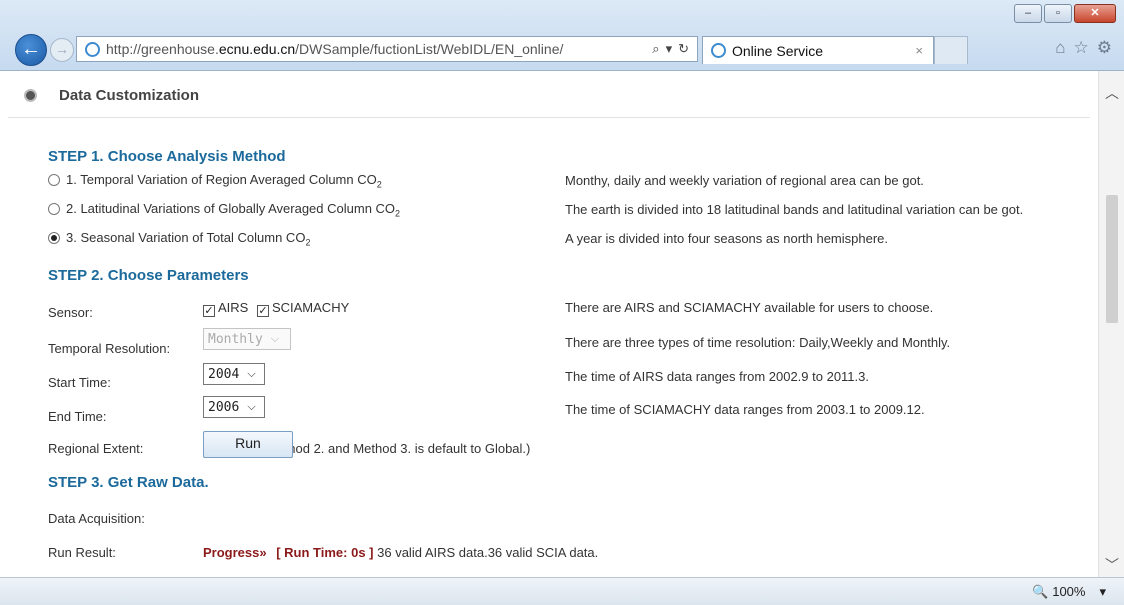 This screenshot has width=1124, height=605. I want to click on address-dropdown-icon: ▾, so click(669, 49).